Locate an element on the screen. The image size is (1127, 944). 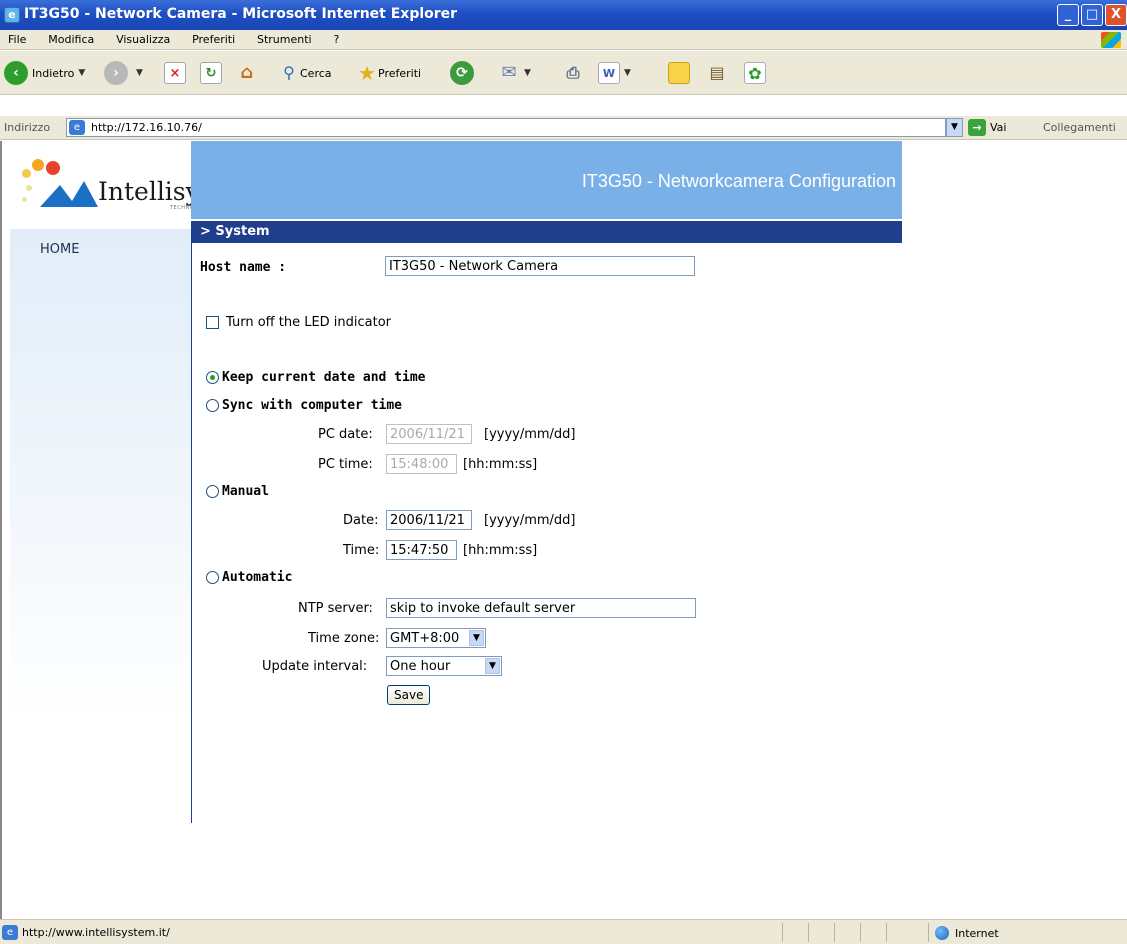
time-input: 15:47:50 is located at coordinates (421, 550).